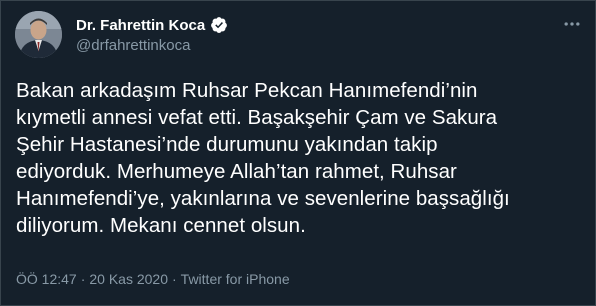 This screenshot has height=306, width=596. I want to click on more-options-icon, so click(572, 24).